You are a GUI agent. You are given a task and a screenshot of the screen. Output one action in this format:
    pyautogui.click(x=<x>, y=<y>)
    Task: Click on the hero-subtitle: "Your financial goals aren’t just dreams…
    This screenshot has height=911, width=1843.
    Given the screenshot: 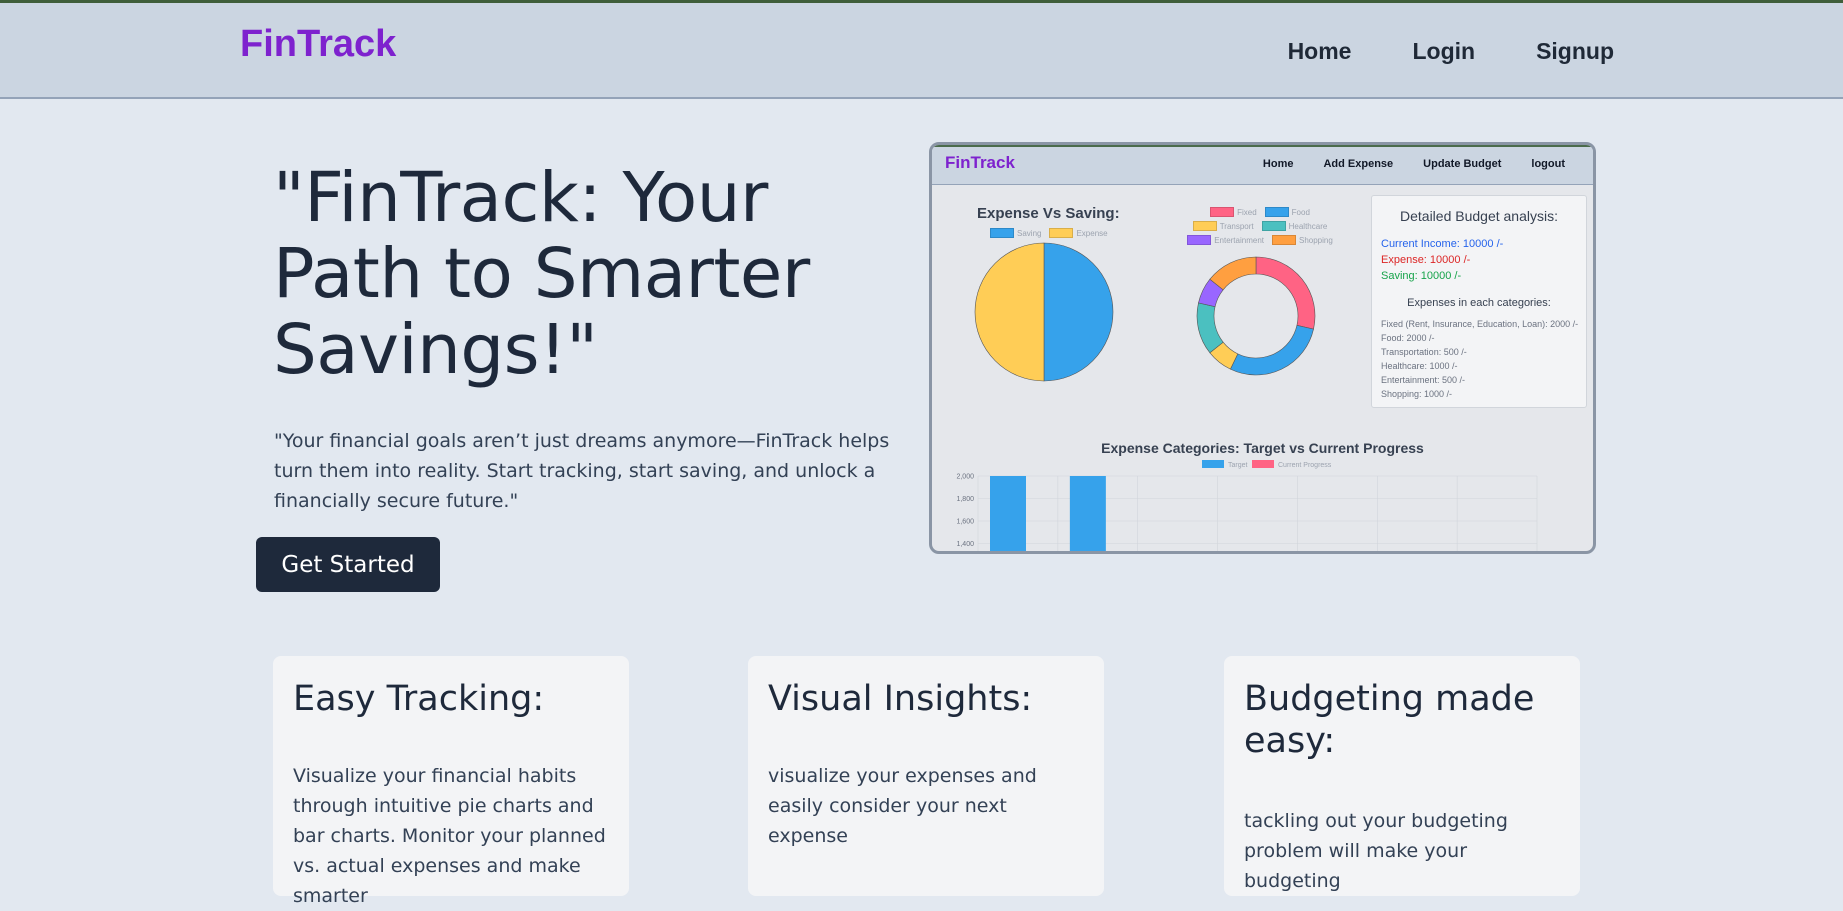 What is the action you would take?
    pyautogui.click(x=582, y=471)
    